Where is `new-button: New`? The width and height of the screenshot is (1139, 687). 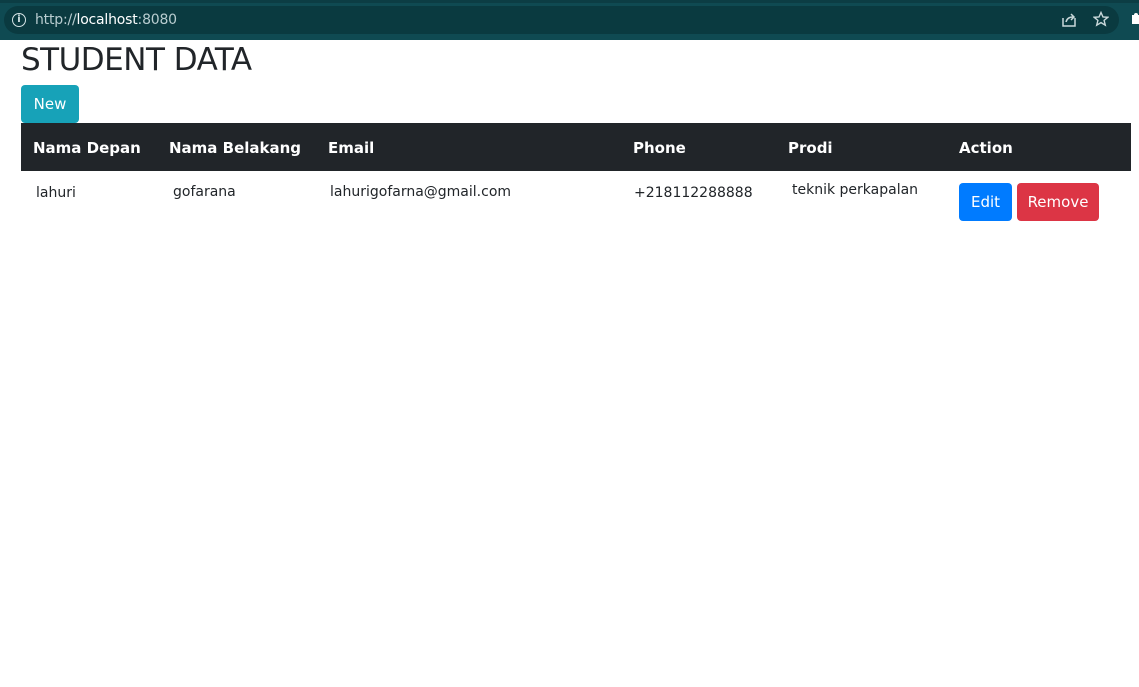
new-button: New is located at coordinates (50, 104).